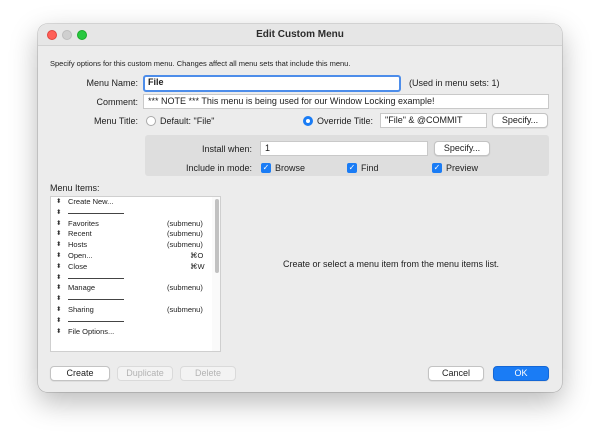 This screenshot has width=600, height=442. What do you see at coordinates (308, 121) in the screenshot?
I see `override-title-radio` at bounding box center [308, 121].